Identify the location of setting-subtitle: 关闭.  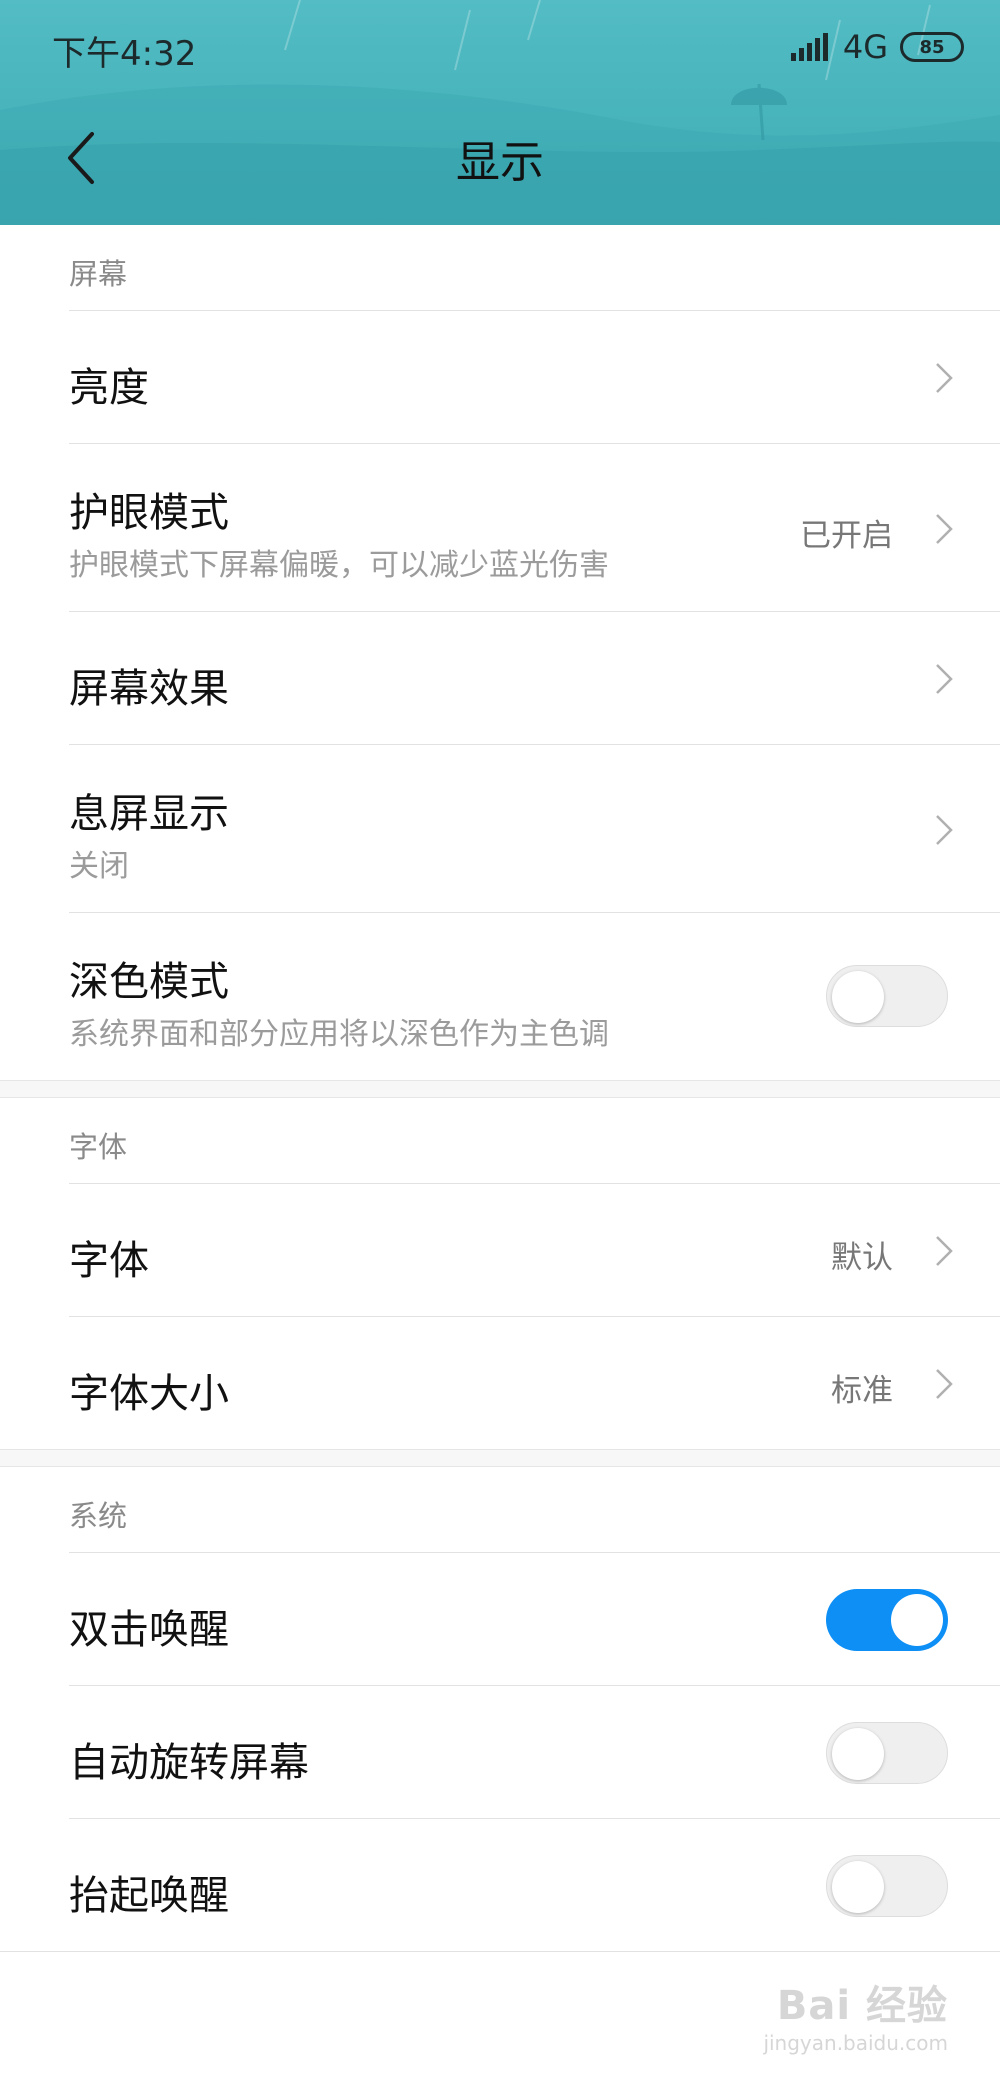
(99, 866).